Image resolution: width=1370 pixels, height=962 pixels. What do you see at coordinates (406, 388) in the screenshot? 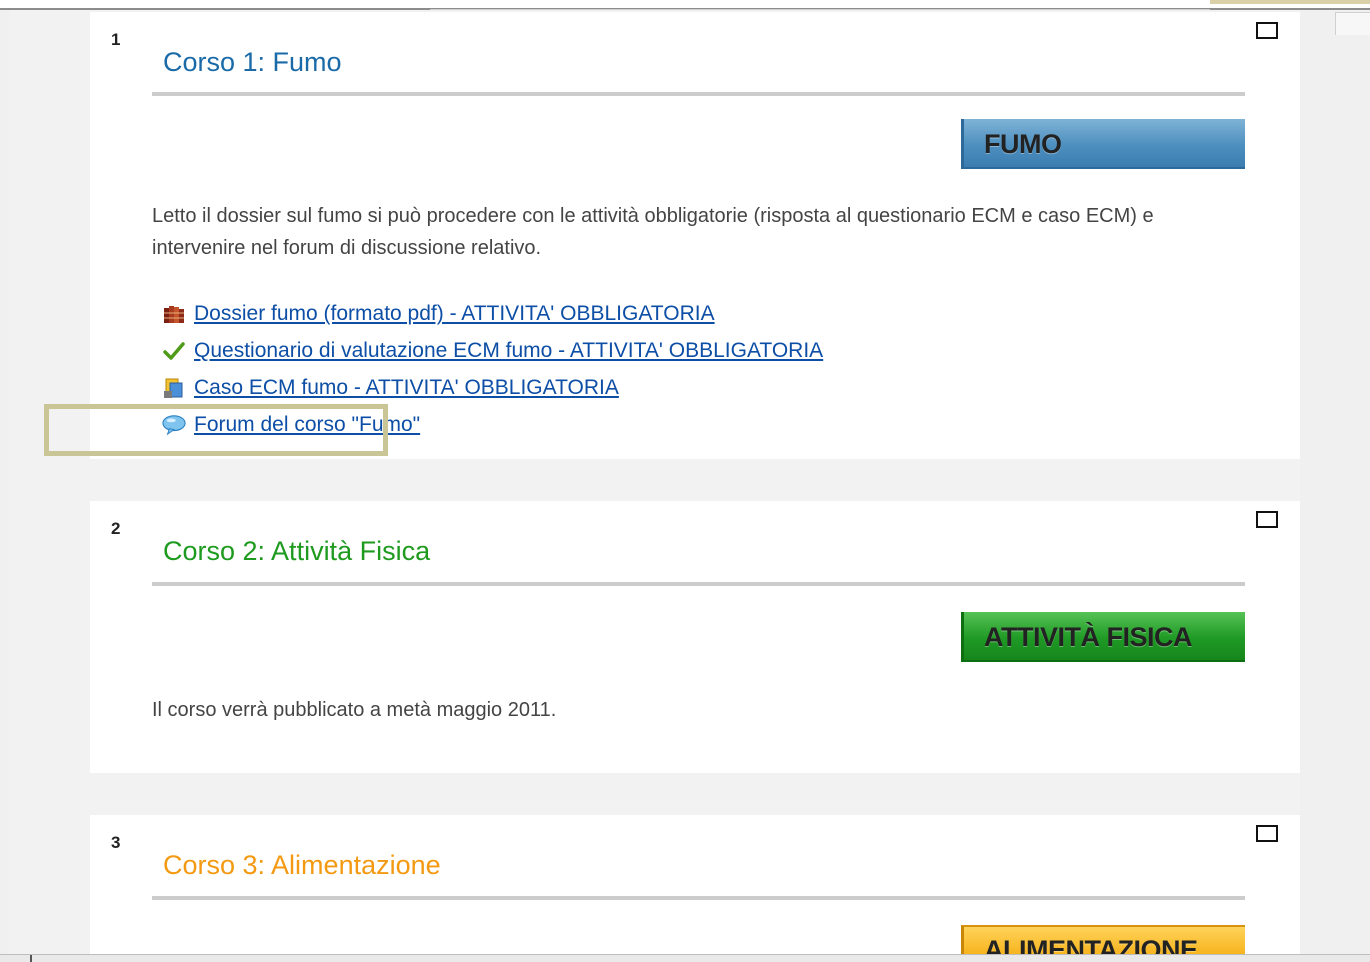
I see `activity-link-label: Caso ECM fumo - ATTIVITA' OBBLIGATORIA` at bounding box center [406, 388].